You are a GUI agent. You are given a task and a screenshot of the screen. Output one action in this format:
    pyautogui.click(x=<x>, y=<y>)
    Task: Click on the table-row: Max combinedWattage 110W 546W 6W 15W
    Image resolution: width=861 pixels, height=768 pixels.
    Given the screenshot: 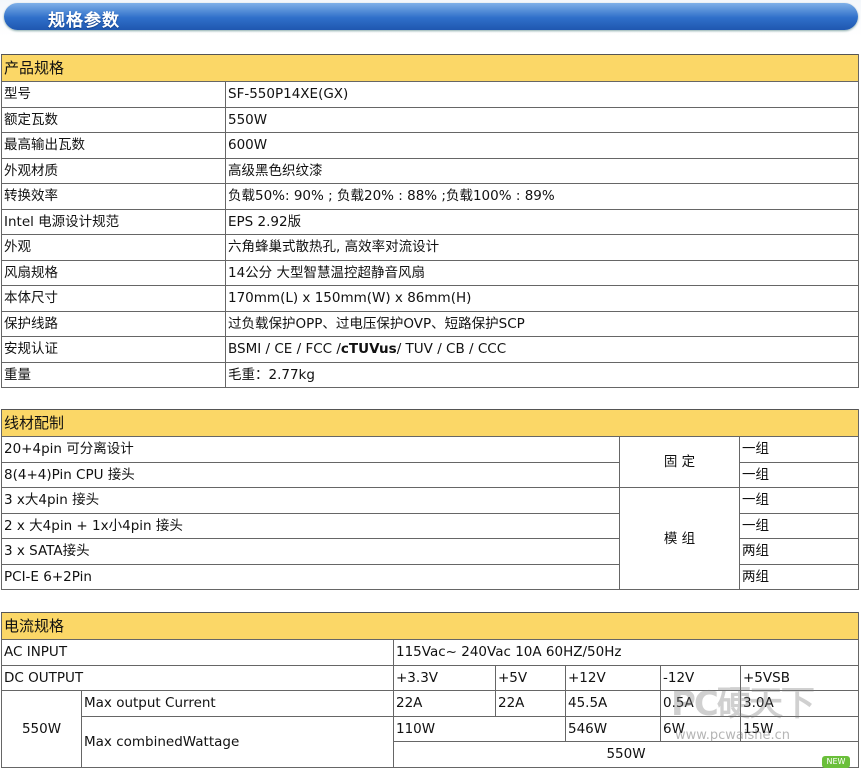 What is the action you would take?
    pyautogui.click(x=430, y=741)
    